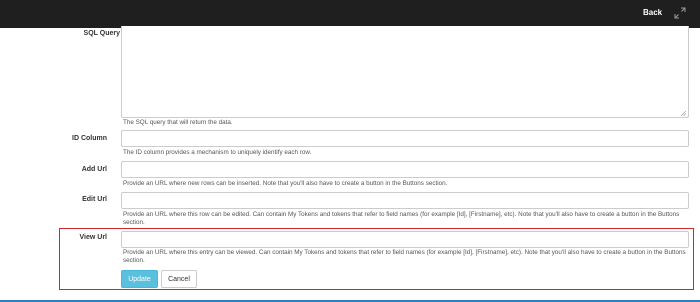 The width and height of the screenshot is (700, 302). What do you see at coordinates (350, 14) in the screenshot?
I see `top-bar: Back` at bounding box center [350, 14].